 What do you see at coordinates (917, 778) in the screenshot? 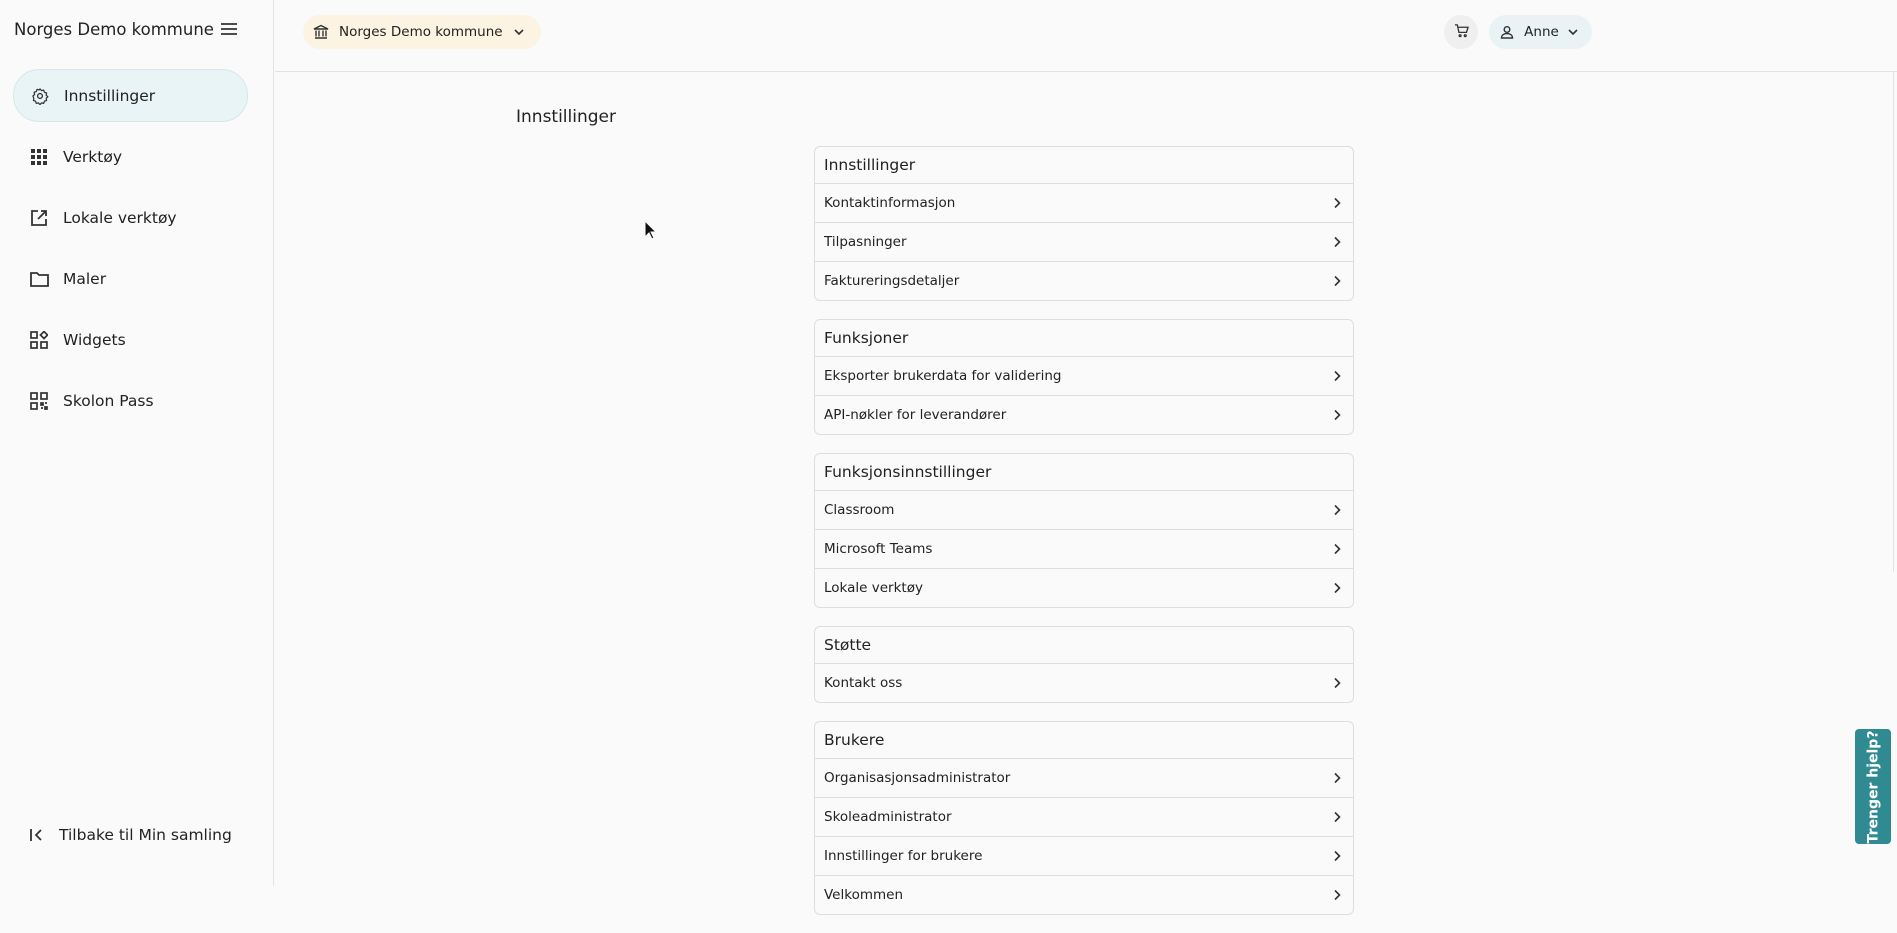
I see `link-label: Organisasjonsadministrator` at bounding box center [917, 778].